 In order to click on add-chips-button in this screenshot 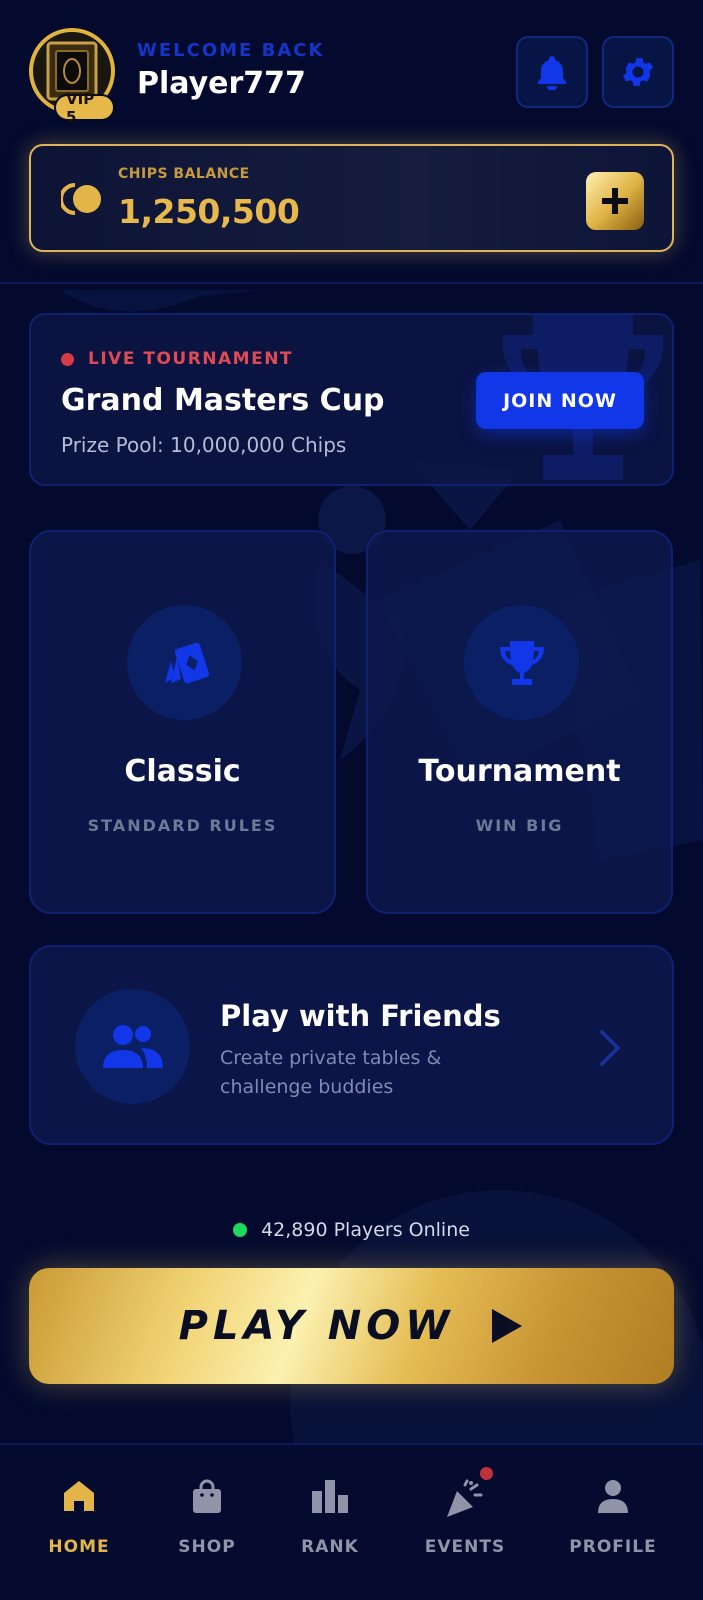, I will do `click(615, 201)`.